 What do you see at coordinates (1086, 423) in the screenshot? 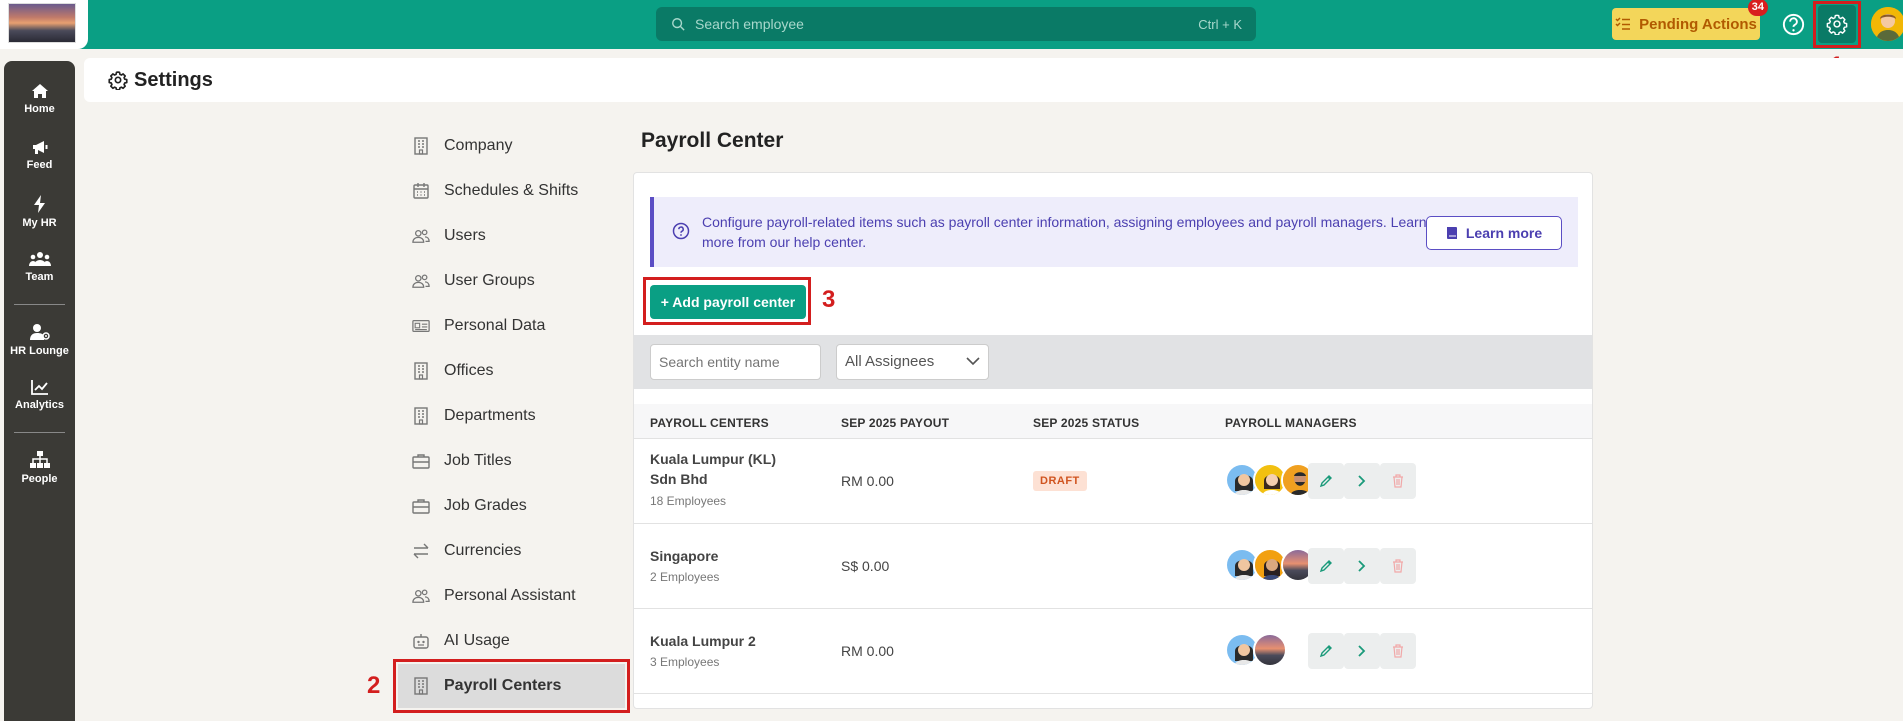
I see `column-header: SEP 2025 STATUS` at bounding box center [1086, 423].